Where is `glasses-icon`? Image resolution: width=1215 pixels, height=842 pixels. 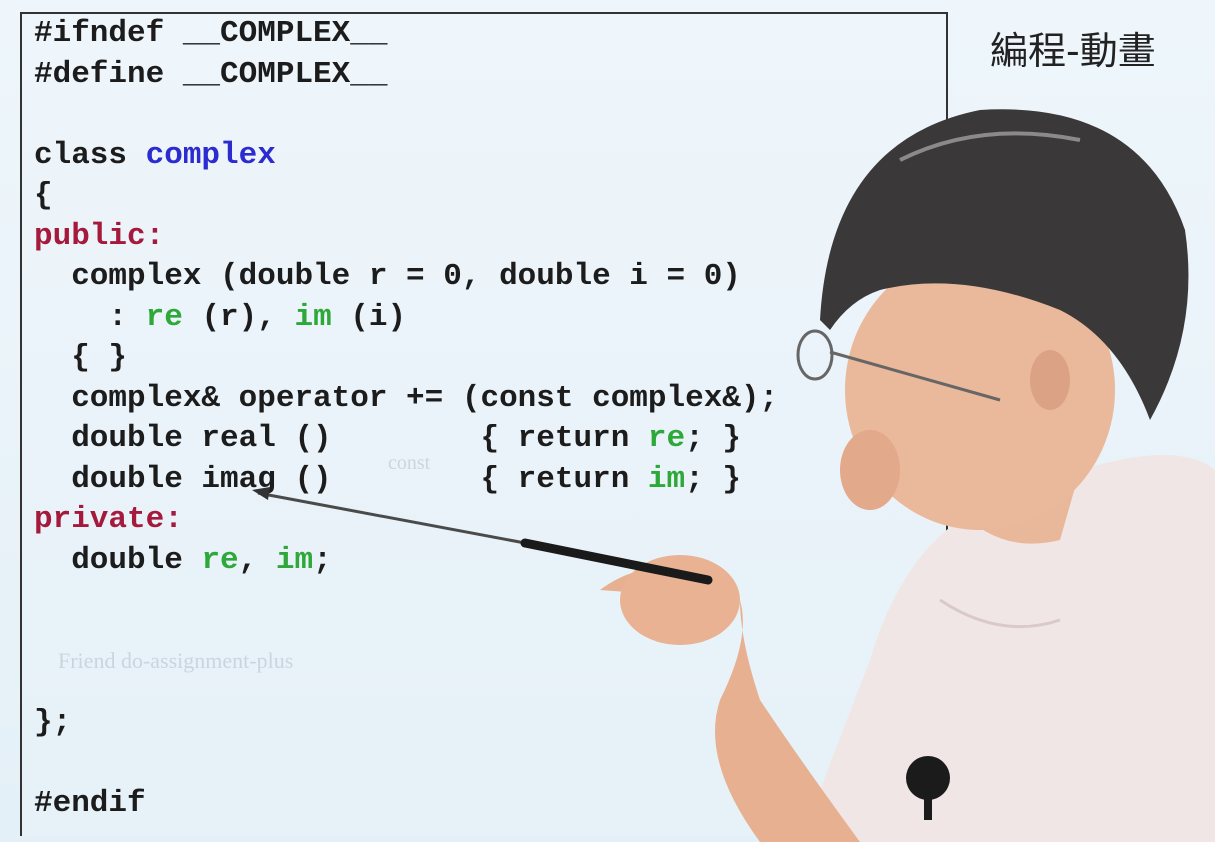 glasses-icon is located at coordinates (815, 355).